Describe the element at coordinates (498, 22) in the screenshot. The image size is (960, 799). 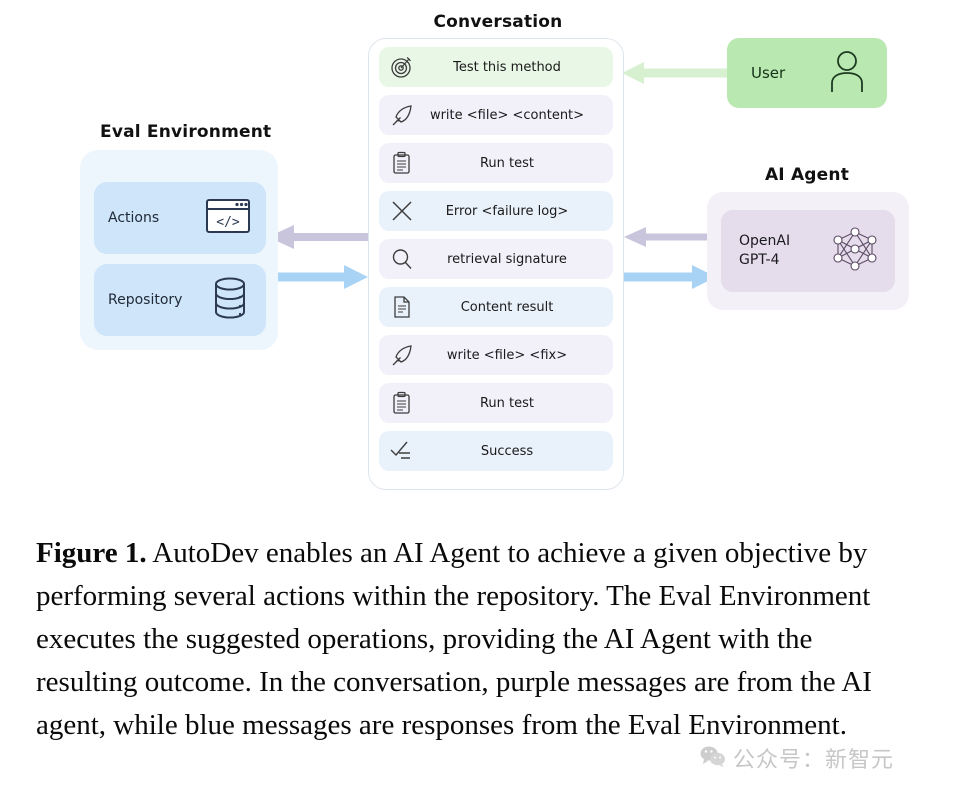
I see `conversation-title: Conversation` at that location.